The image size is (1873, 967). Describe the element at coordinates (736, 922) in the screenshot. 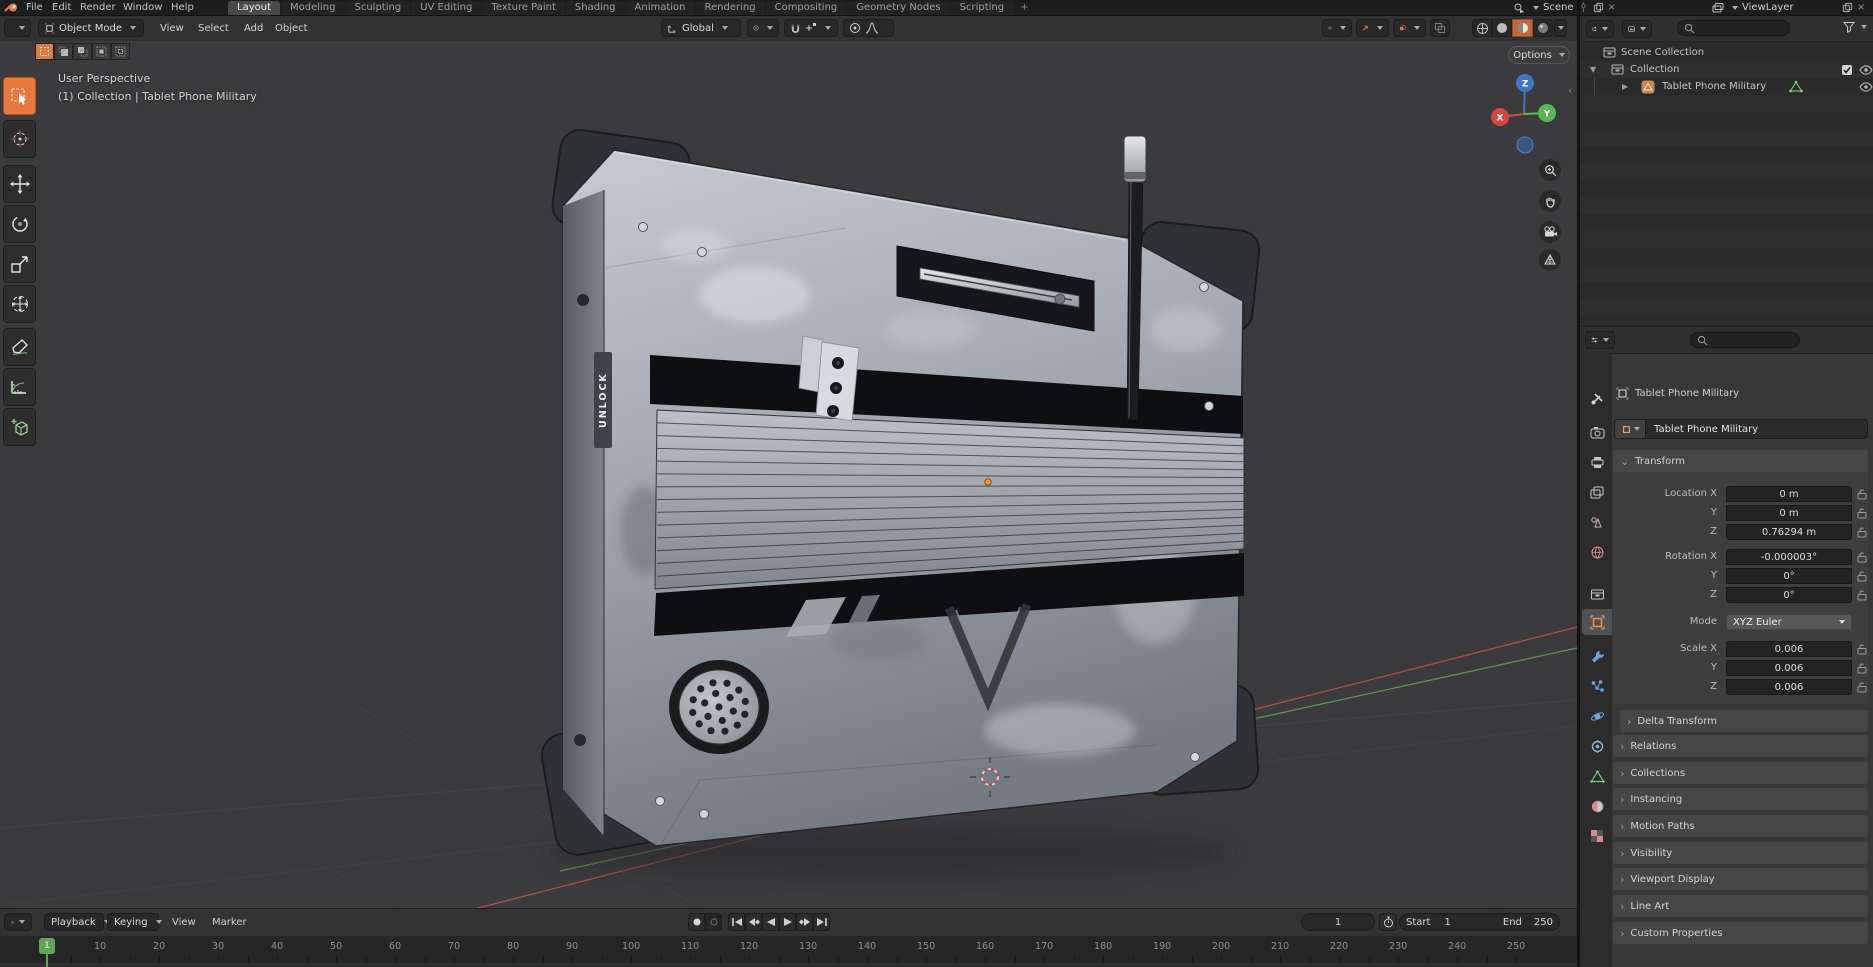

I see `jump-to-start-button` at that location.